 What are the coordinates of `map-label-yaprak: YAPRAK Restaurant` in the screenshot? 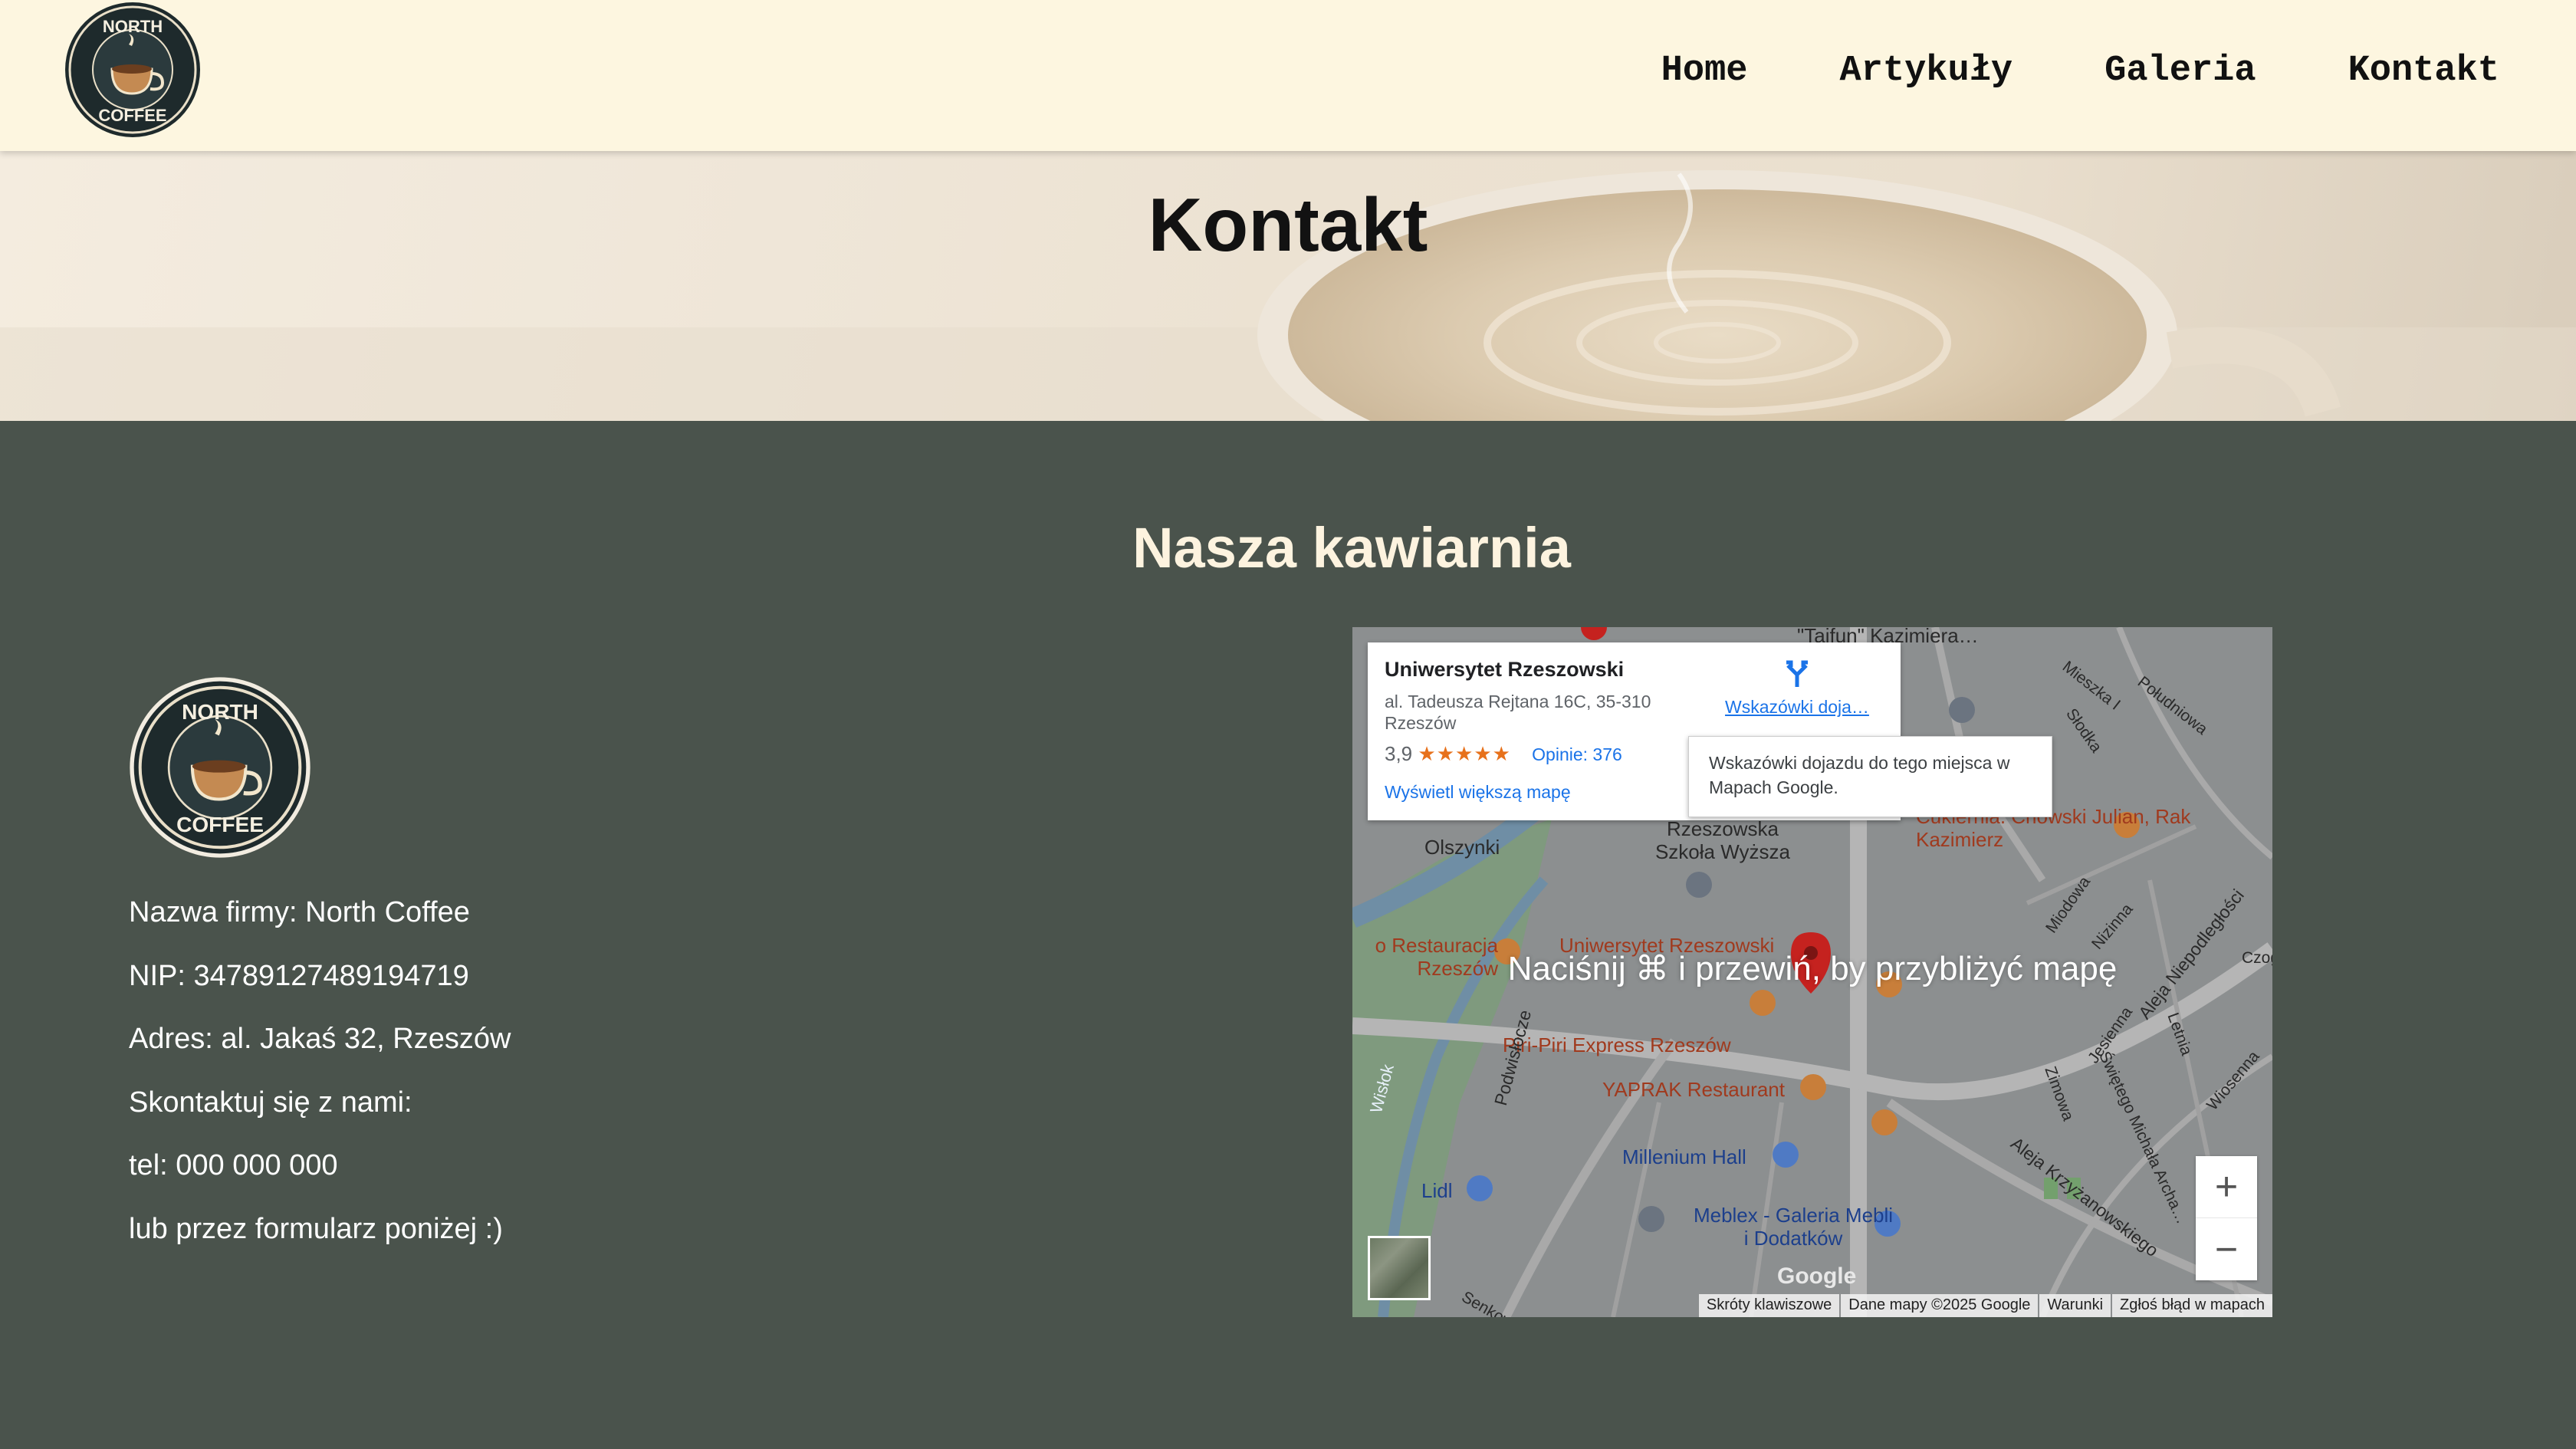 It's located at (1694, 1090).